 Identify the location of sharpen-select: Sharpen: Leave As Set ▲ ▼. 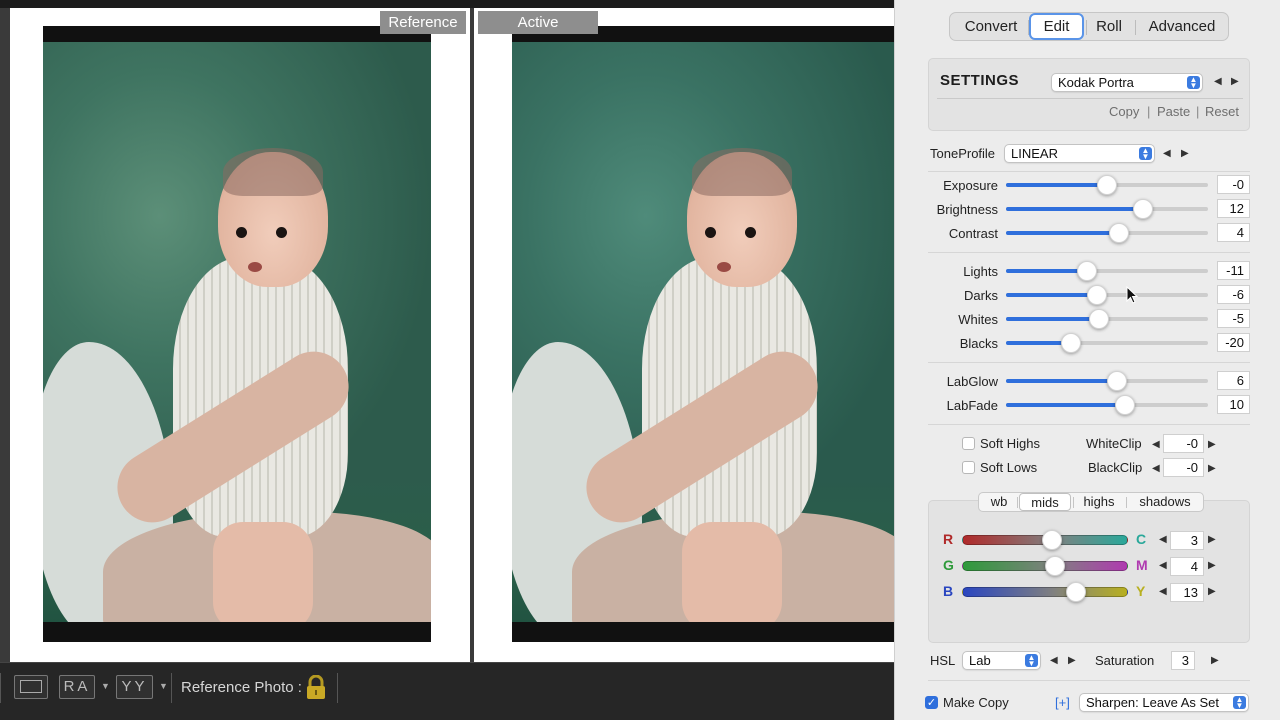
(1164, 702).